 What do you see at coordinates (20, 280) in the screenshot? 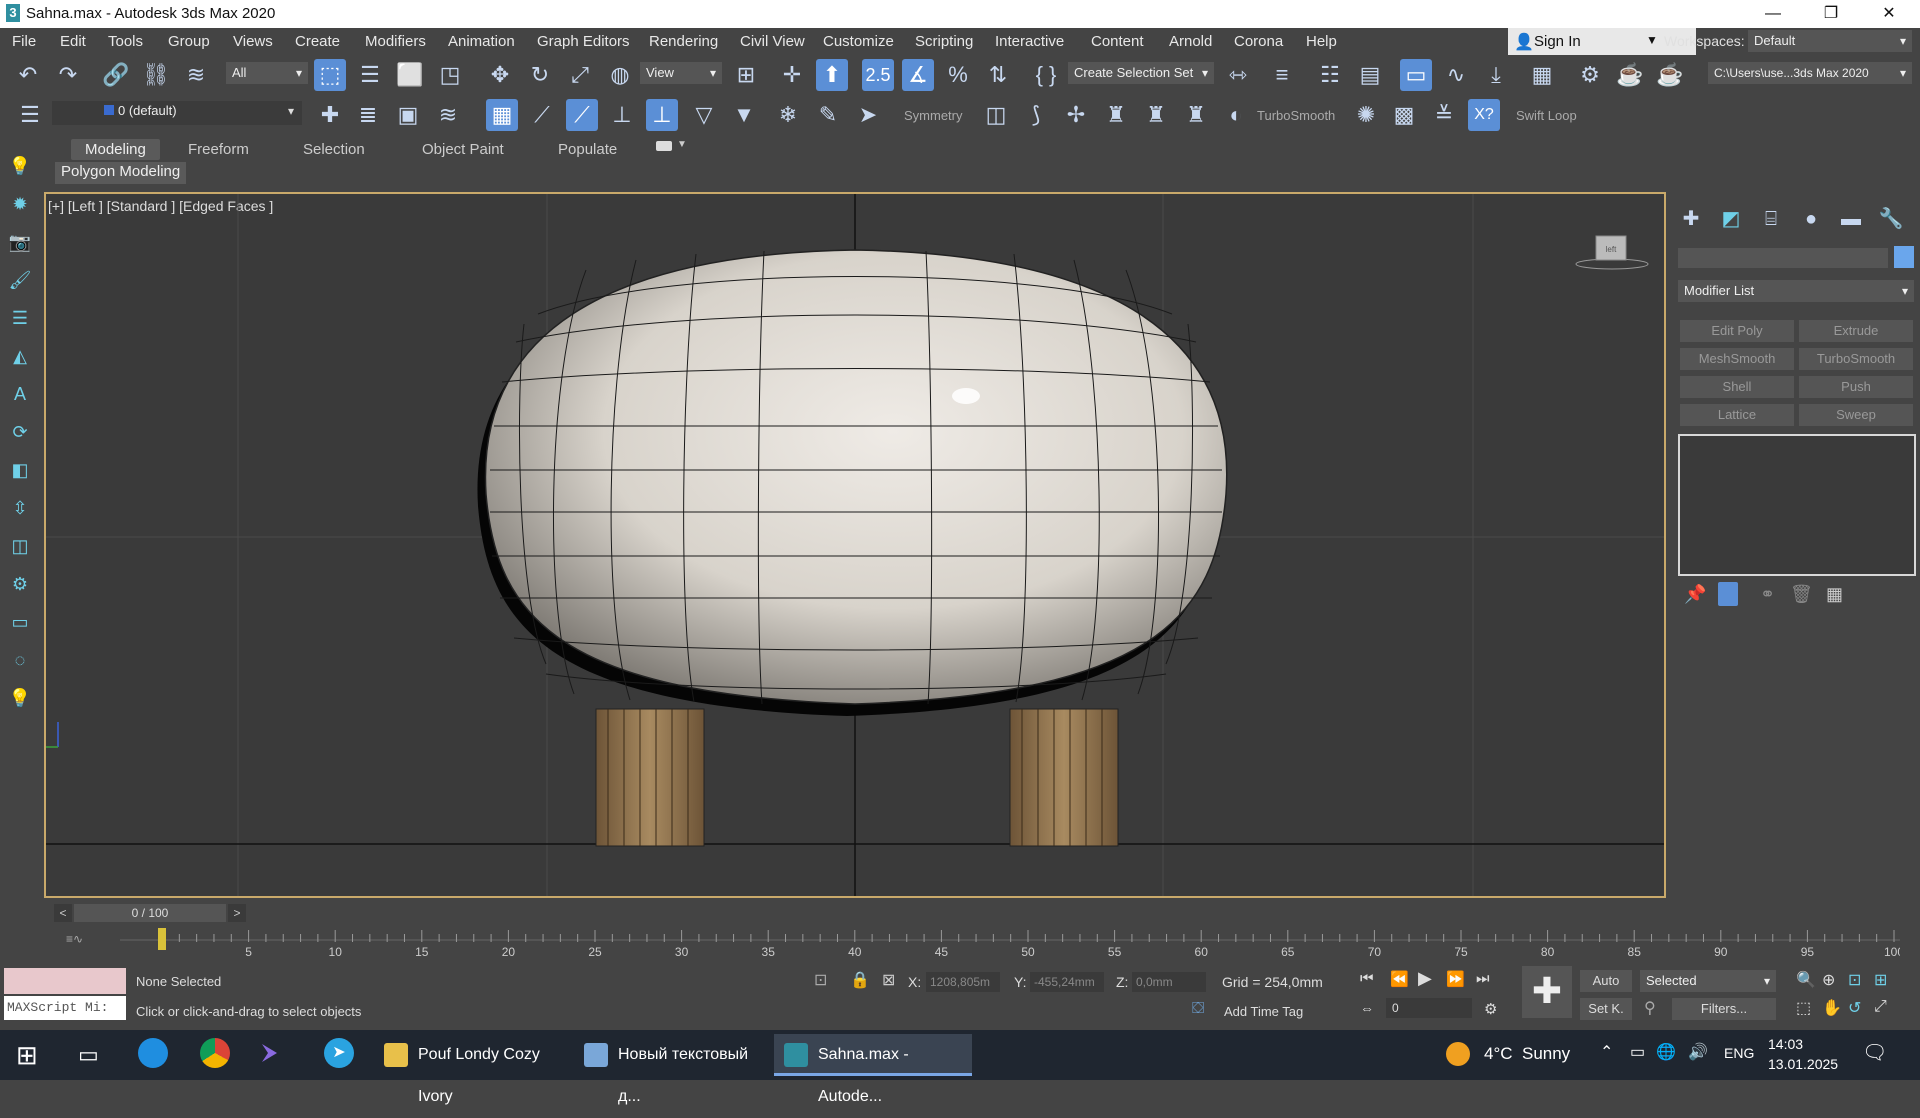
I see `paint-brush-icon: 🖌` at bounding box center [20, 280].